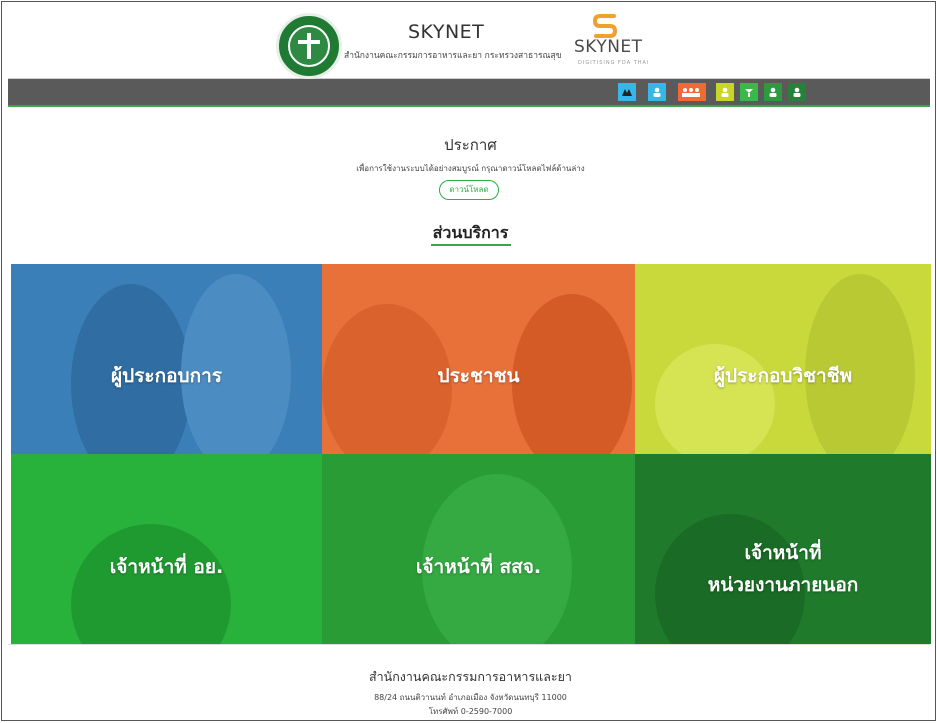 This screenshot has width=937, height=723. I want to click on tile-professional: ผู้ประกอบวิชาชีพ, so click(783, 359).